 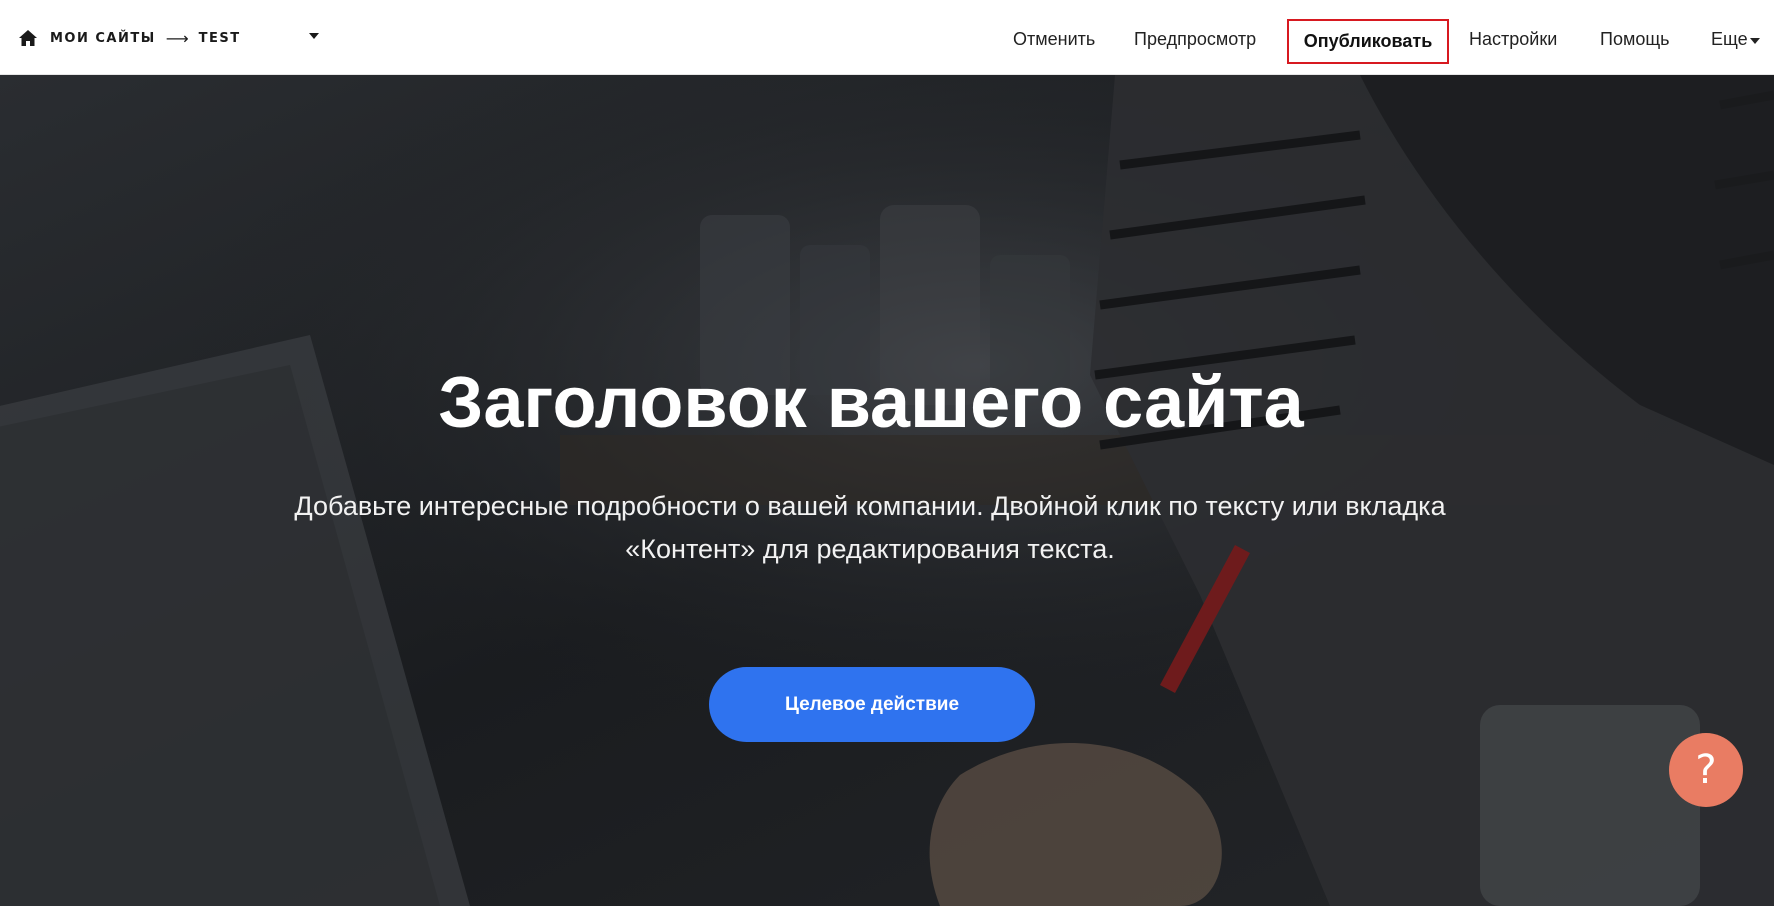 I want to click on help-menu-button: Помощь, so click(x=1635, y=39).